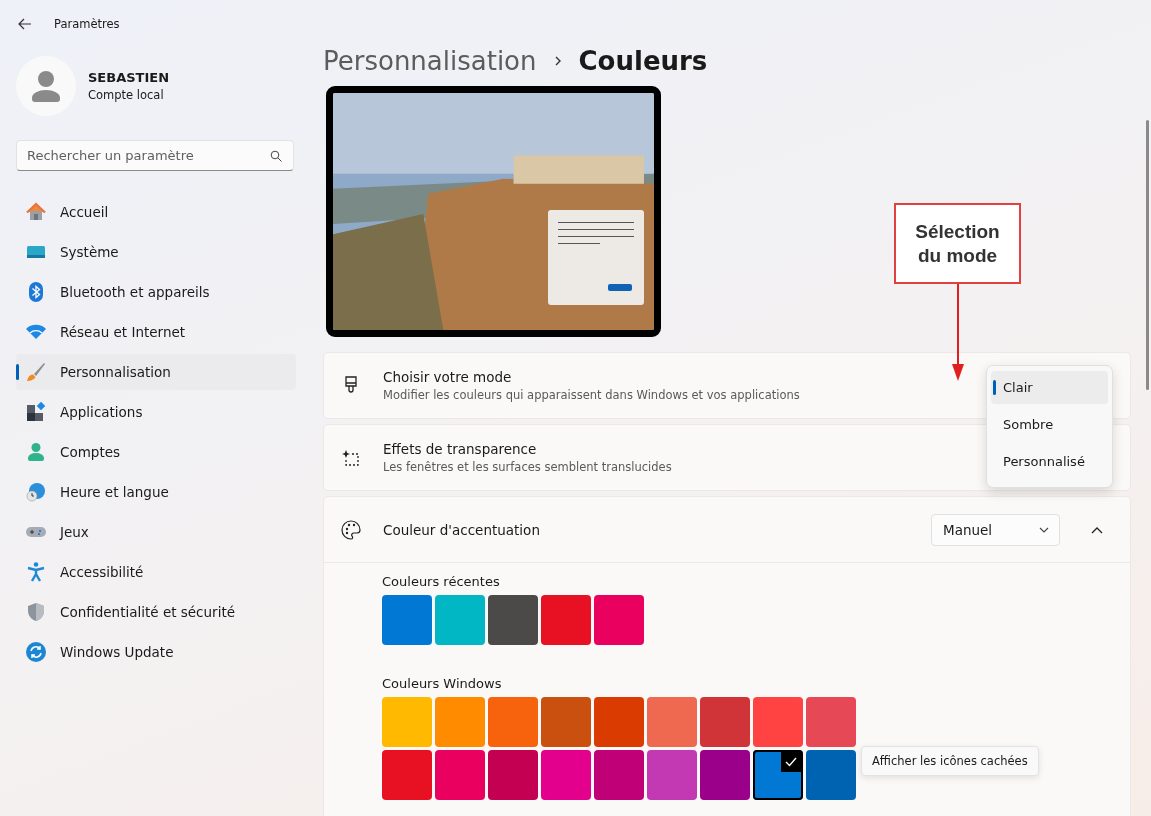  Describe the element at coordinates (156, 492) in the screenshot. I see `sidebar-item: Heure et langue` at that location.